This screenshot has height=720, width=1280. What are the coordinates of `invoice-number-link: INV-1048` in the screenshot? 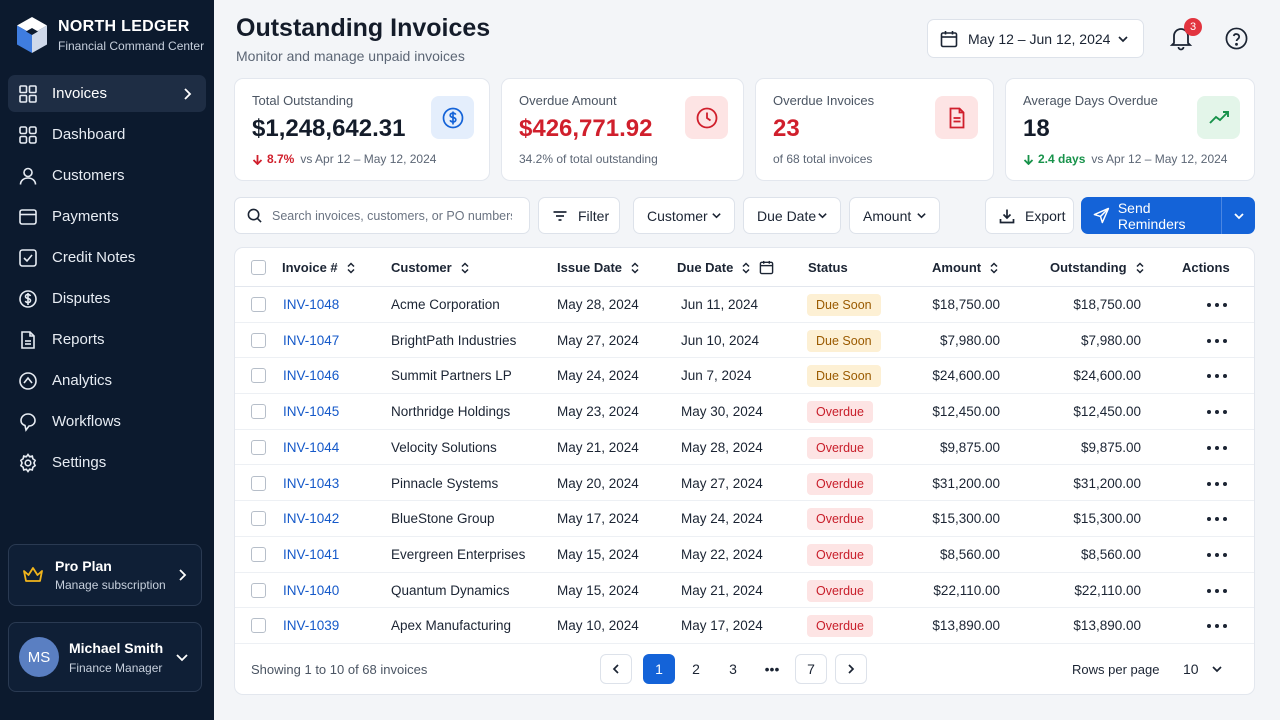 It's located at (311, 304).